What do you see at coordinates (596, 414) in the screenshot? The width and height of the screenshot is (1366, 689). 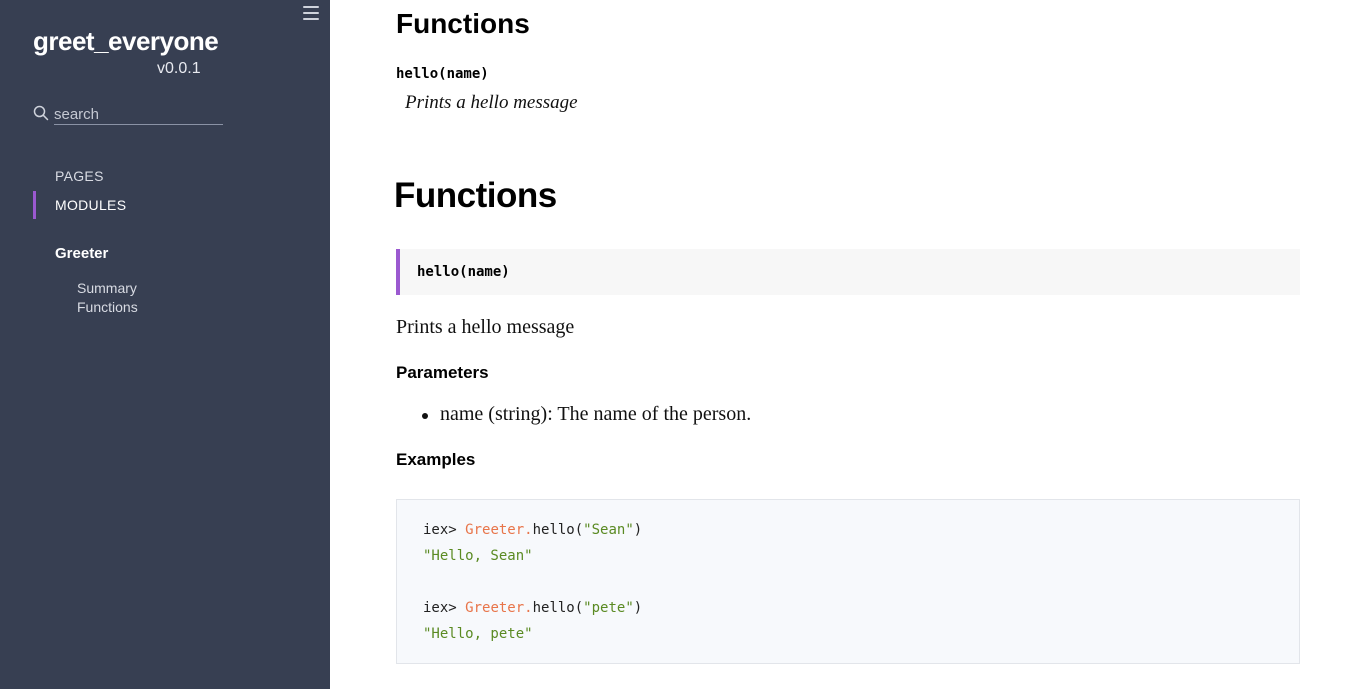 I see `parameter-item: name (string): The name of the person.` at bounding box center [596, 414].